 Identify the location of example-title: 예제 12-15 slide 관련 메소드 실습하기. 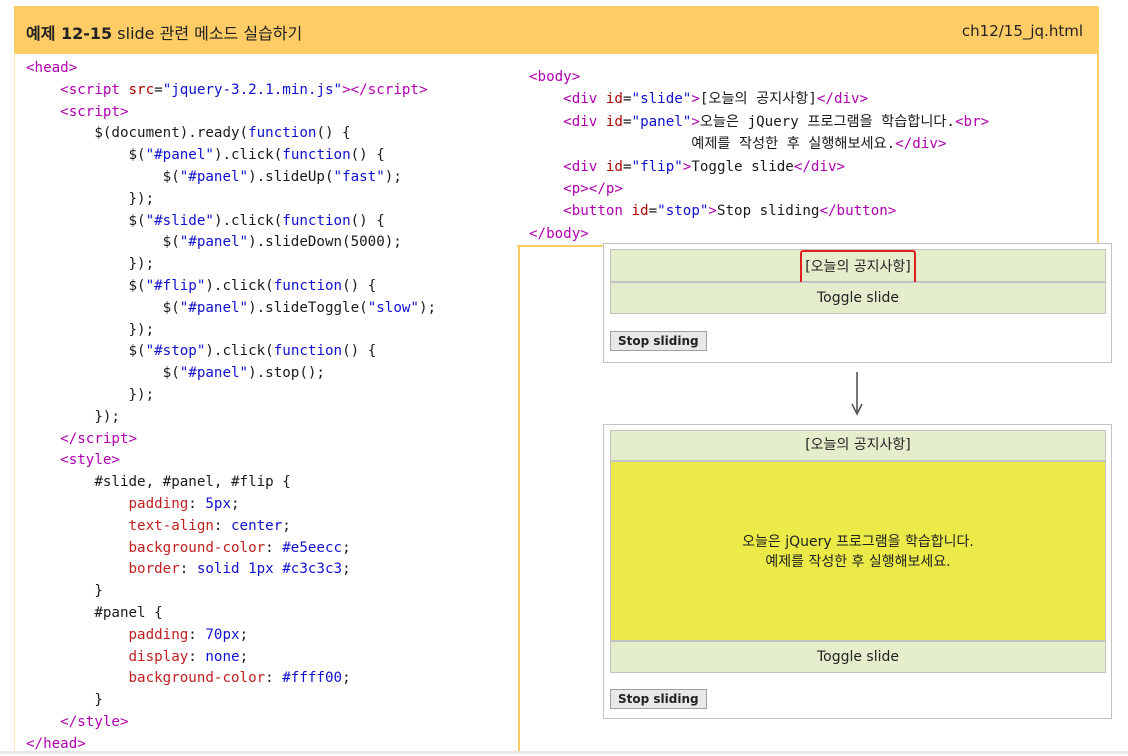
(164, 32).